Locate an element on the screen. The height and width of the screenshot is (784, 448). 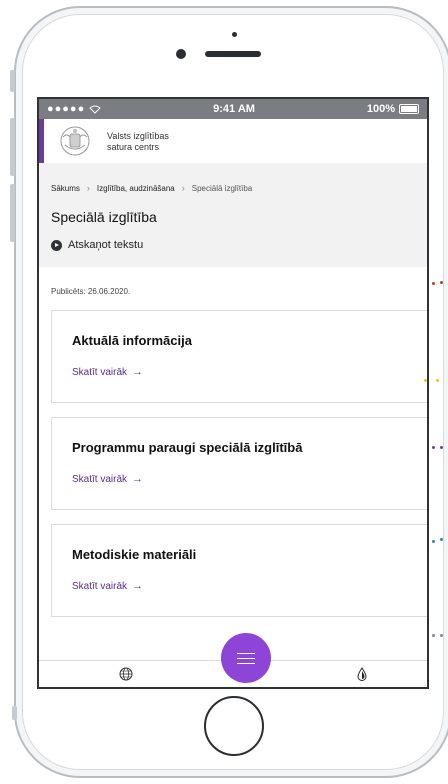
speaker is located at coordinates (233, 54).